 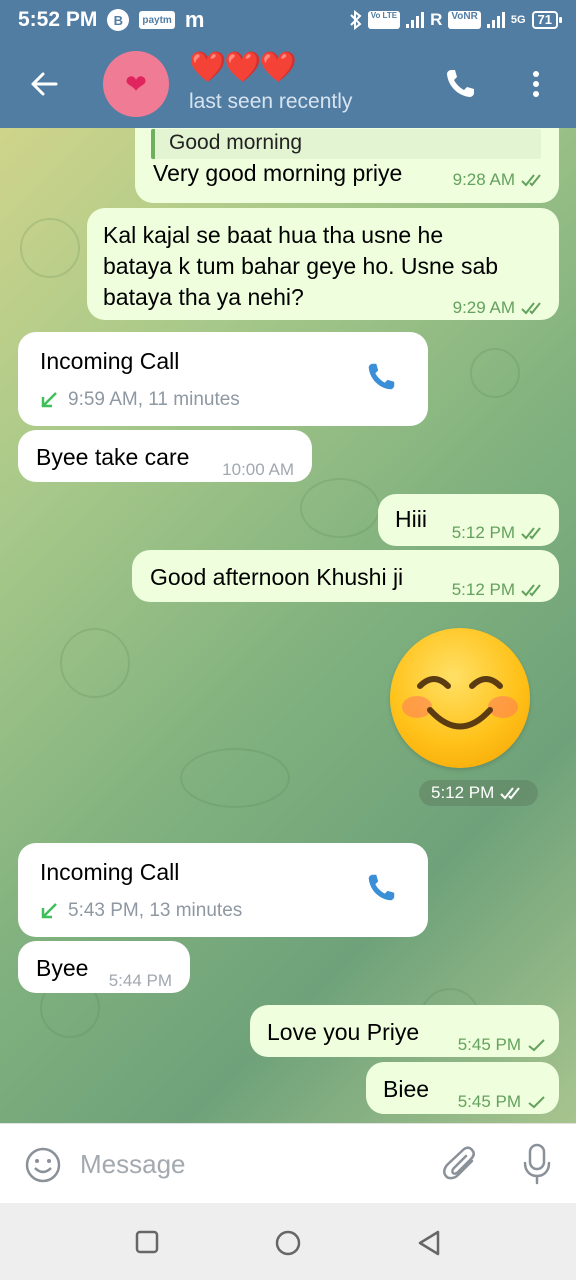 What do you see at coordinates (113, 457) in the screenshot?
I see `message-text: Byee take care` at bounding box center [113, 457].